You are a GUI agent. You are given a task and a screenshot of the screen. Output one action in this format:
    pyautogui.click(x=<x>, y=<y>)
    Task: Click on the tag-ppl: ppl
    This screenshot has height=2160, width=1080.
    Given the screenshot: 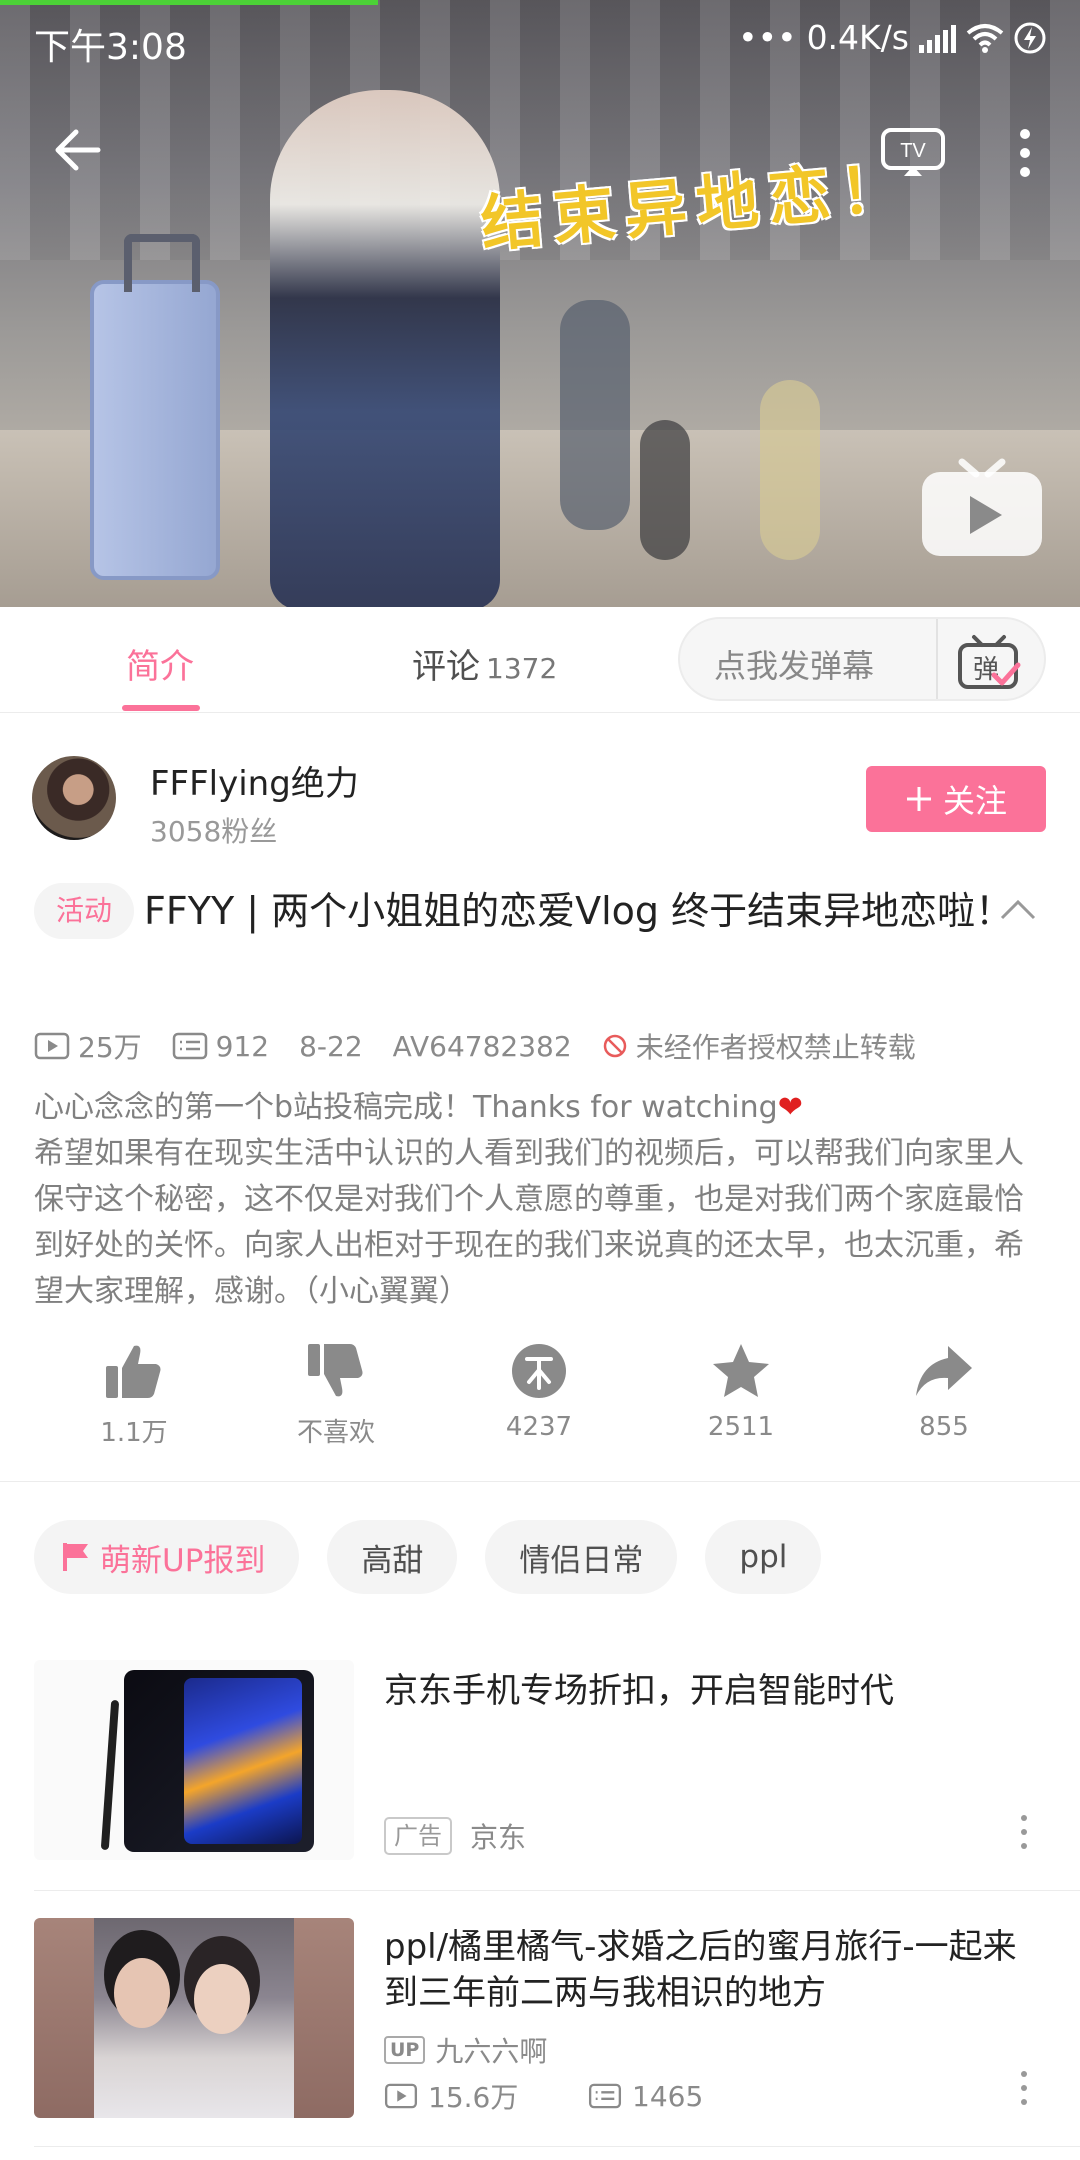 What is the action you would take?
    pyautogui.click(x=763, y=1557)
    